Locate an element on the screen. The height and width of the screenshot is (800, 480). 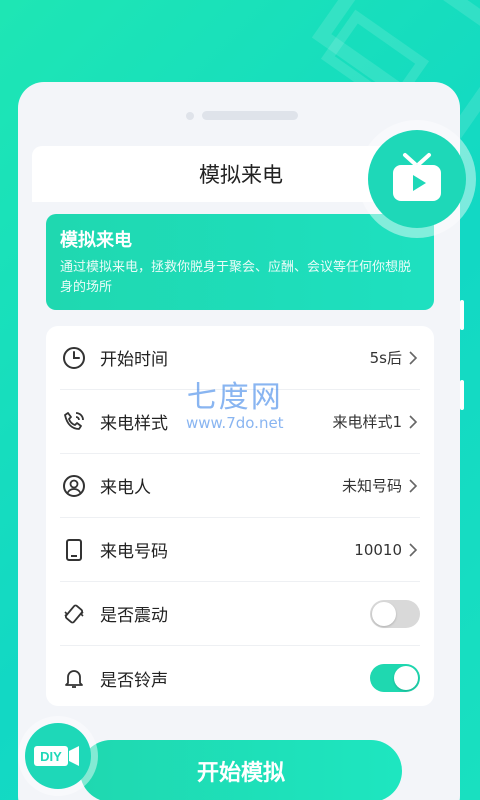
diy-video-icon: DIY is located at coordinates (58, 756).